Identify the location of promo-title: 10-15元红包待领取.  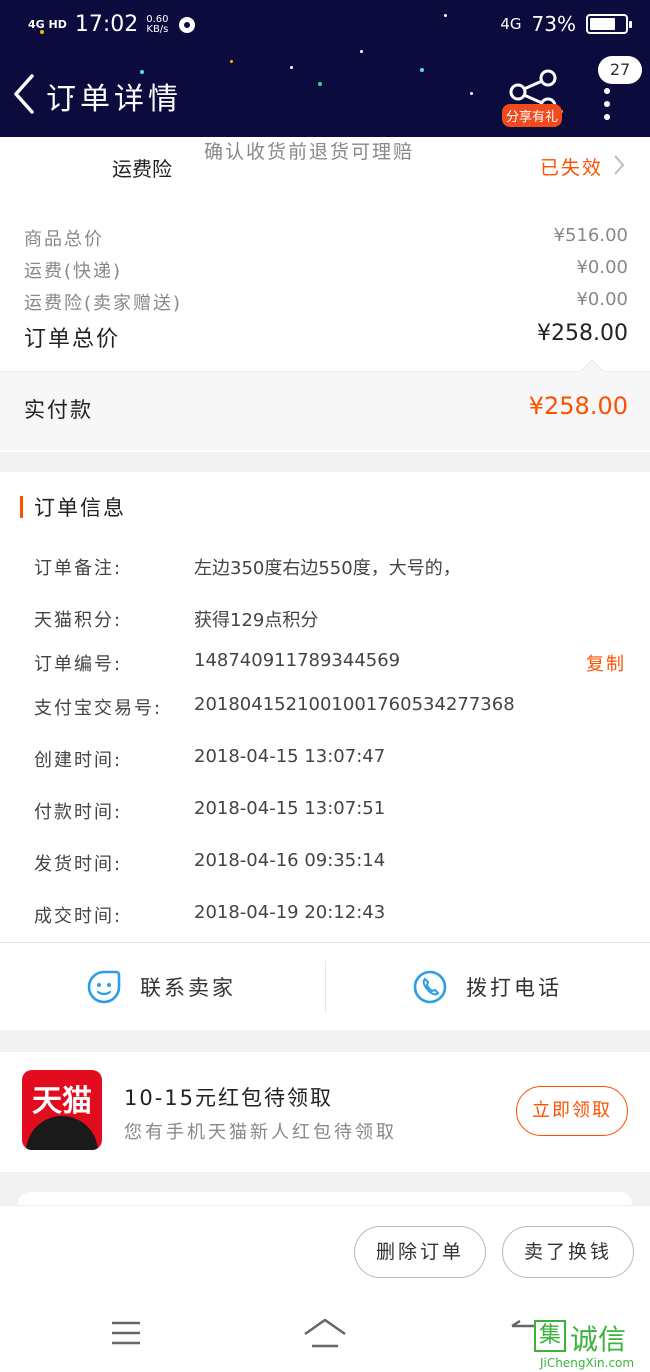
(229, 1098).